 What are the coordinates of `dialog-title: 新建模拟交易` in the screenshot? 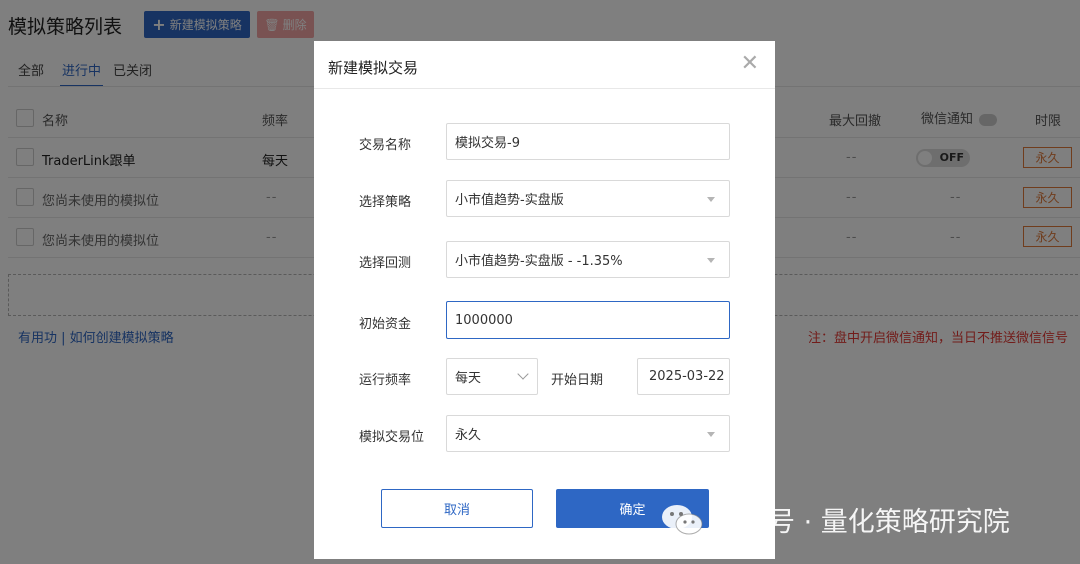 It's located at (373, 68).